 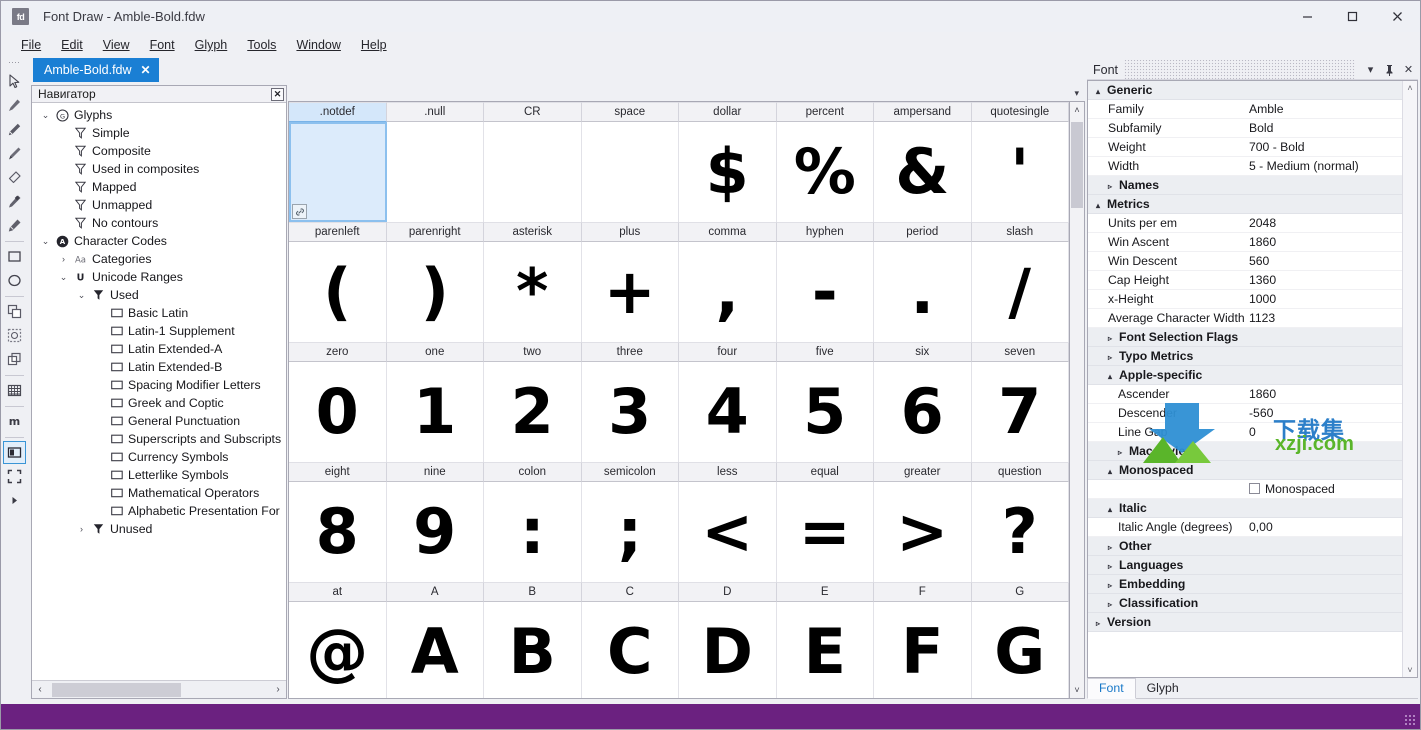 I want to click on marker-icon, so click(x=14, y=201).